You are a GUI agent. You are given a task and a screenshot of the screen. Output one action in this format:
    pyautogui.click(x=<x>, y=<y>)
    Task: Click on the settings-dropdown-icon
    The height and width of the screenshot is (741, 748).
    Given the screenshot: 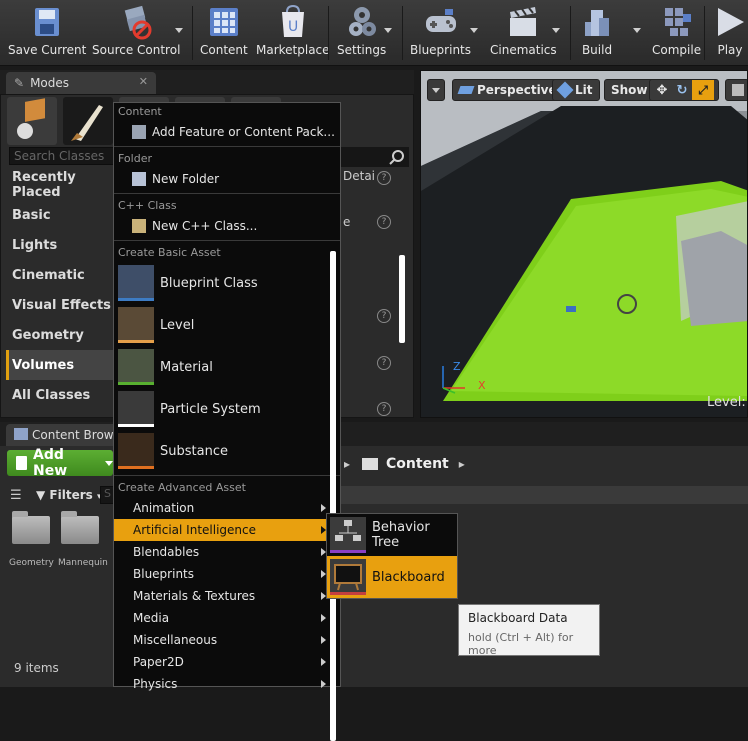 What is the action you would take?
    pyautogui.click(x=388, y=30)
    